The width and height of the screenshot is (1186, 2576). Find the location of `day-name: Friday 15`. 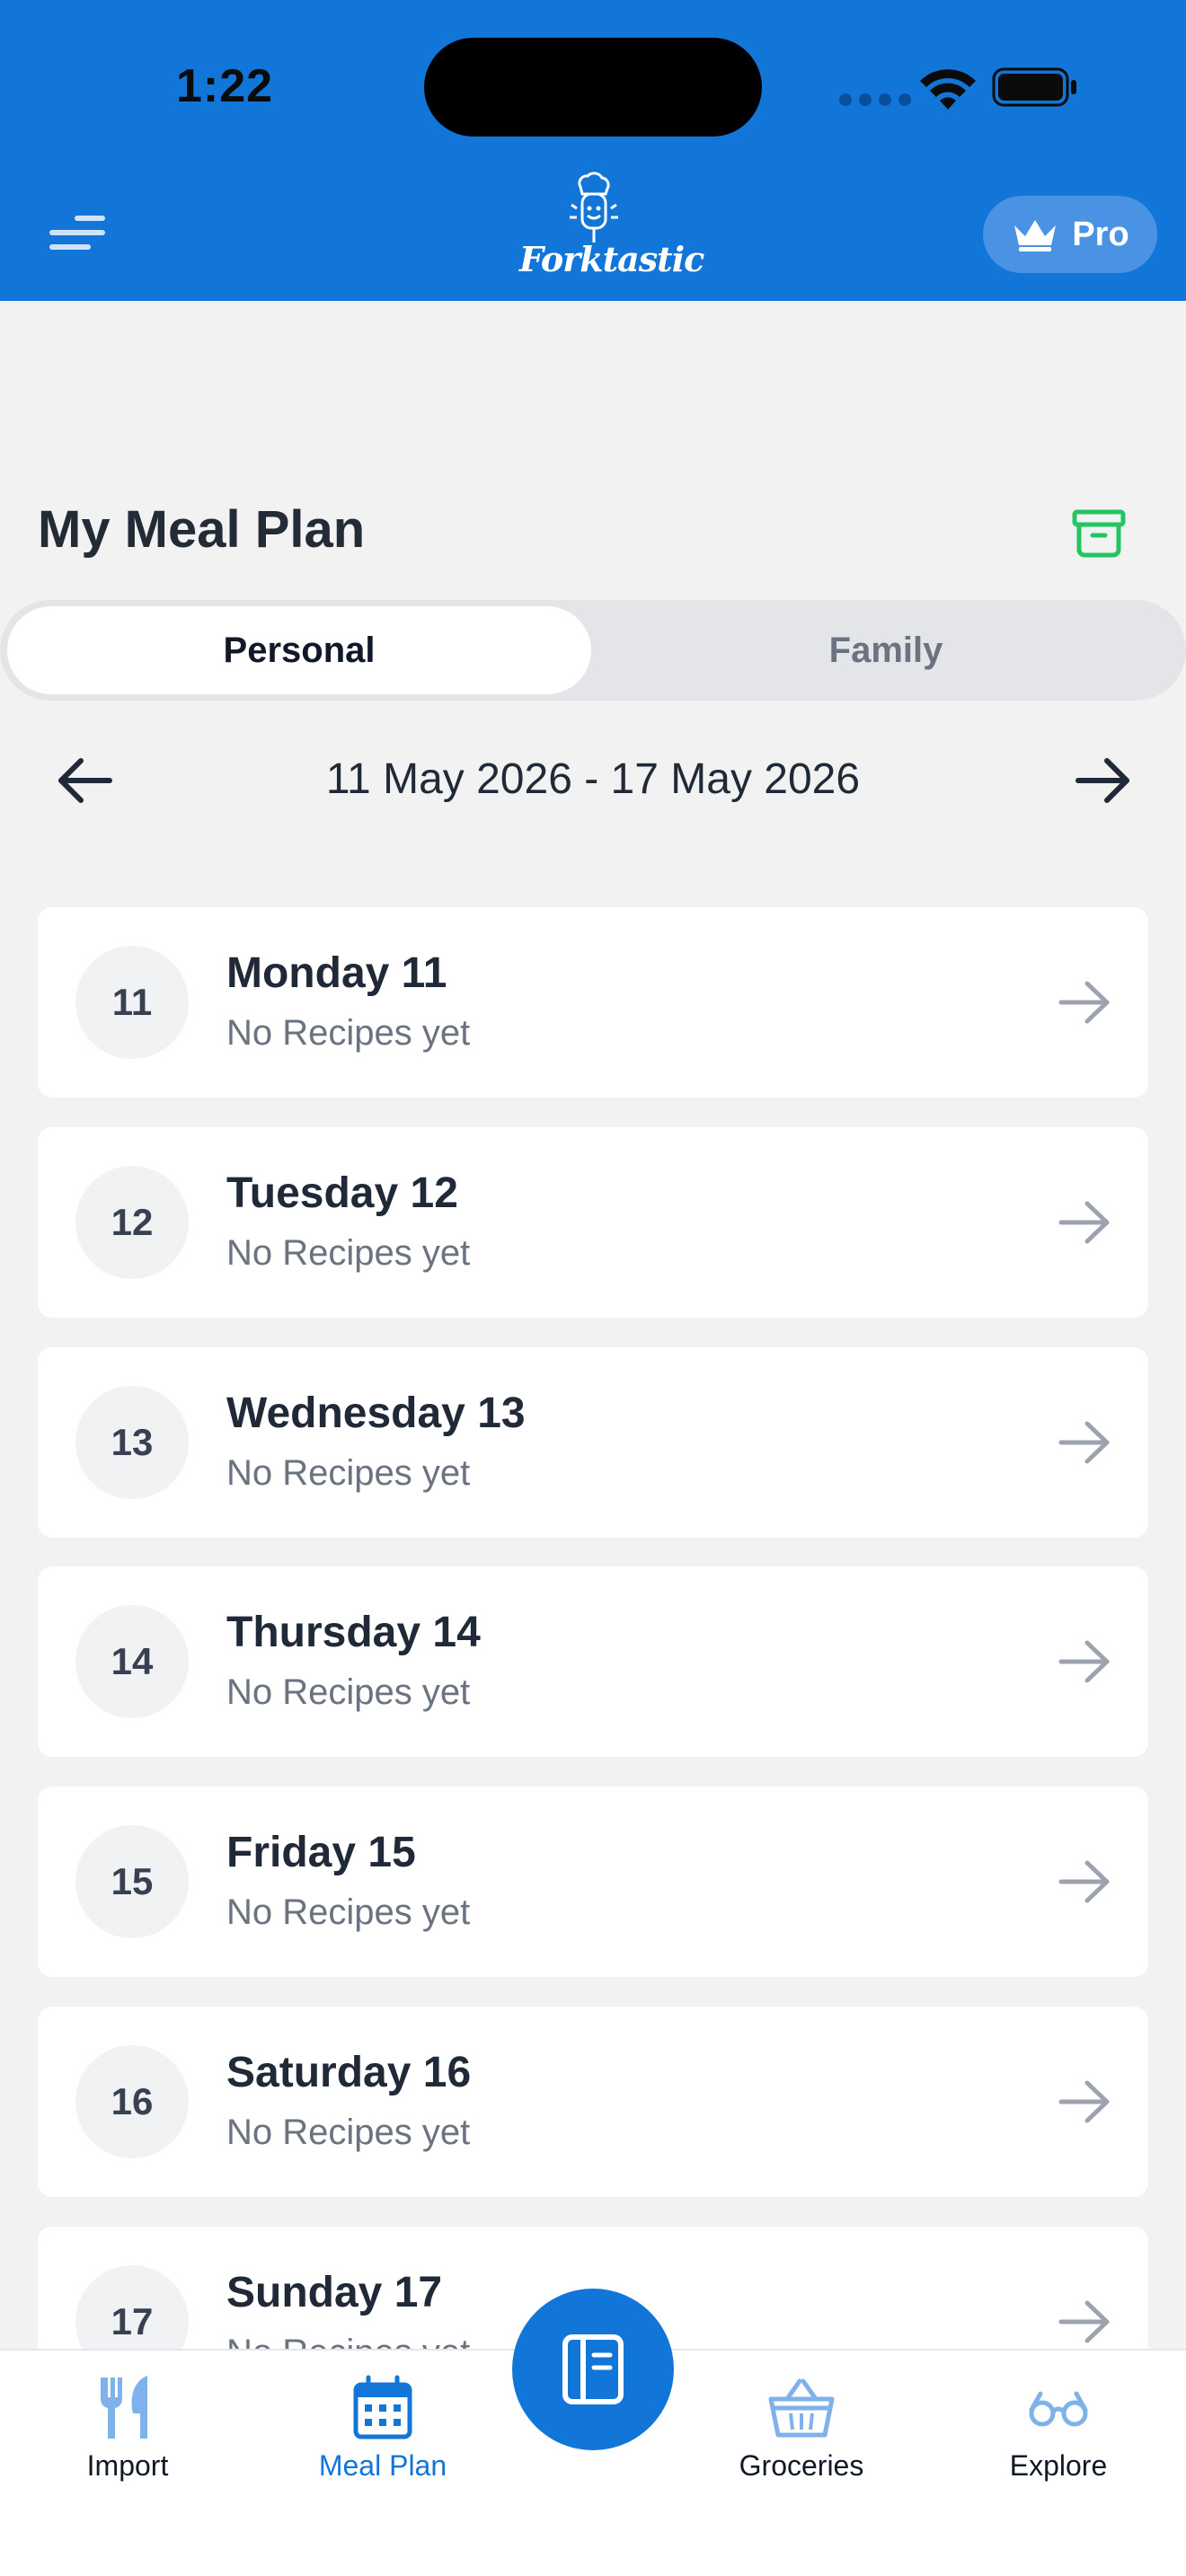

day-name: Friday 15 is located at coordinates (321, 1852).